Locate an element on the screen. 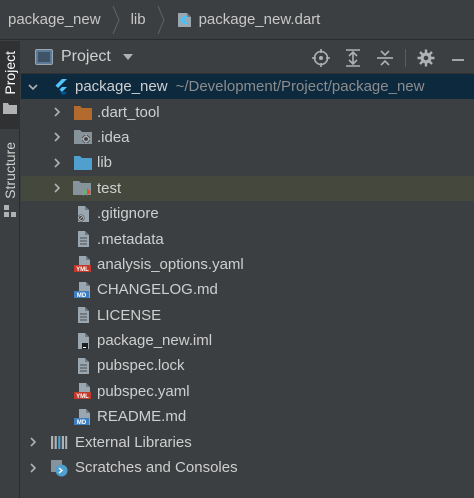 This screenshot has height=498, width=474. tree-item-analysis-options: YML analysis_options.yaml is located at coordinates (247, 264).